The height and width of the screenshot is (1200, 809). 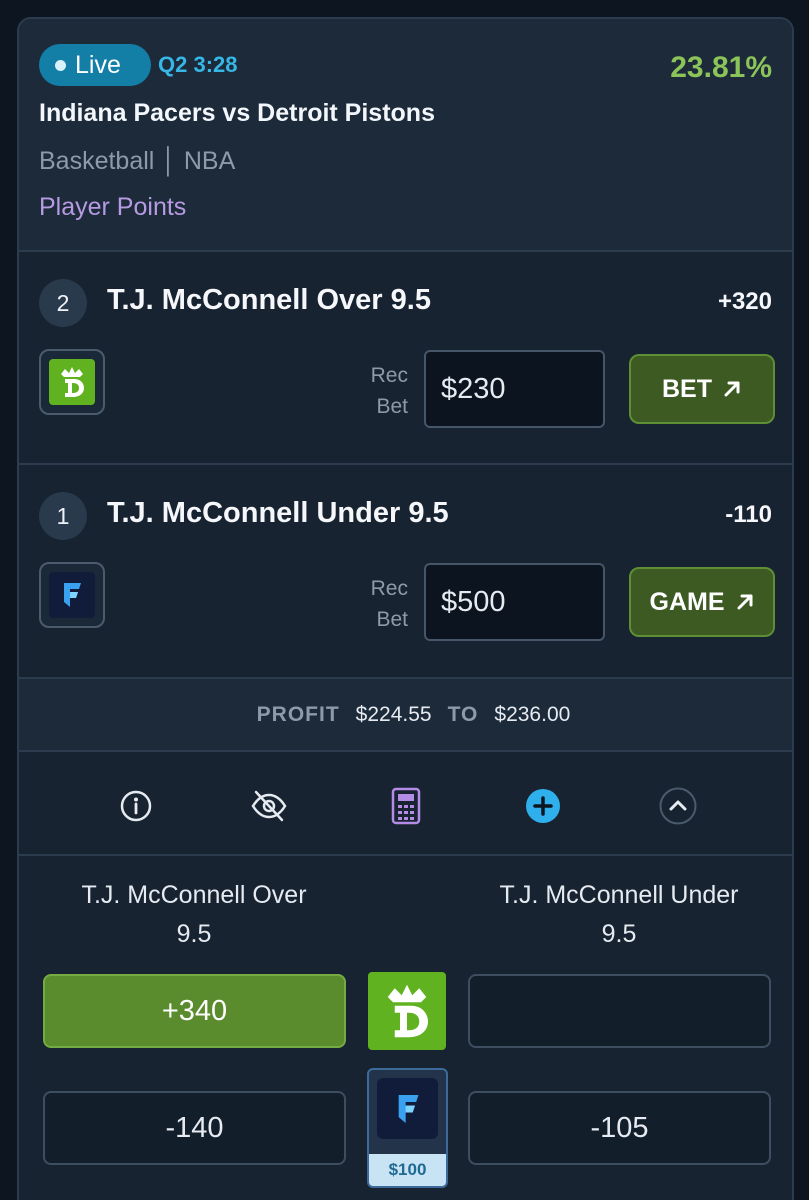 What do you see at coordinates (278, 513) in the screenshot?
I see `leg-selection: T.J. McConnell Under 9.5` at bounding box center [278, 513].